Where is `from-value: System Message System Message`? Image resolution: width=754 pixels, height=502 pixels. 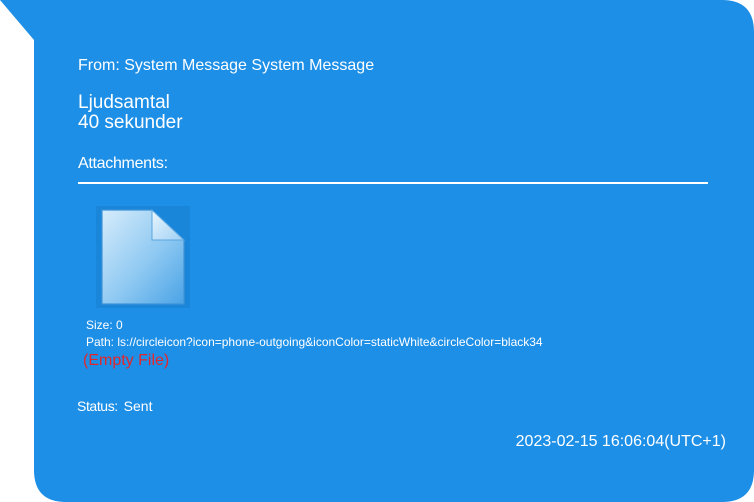
from-value: System Message System Message is located at coordinates (249, 65).